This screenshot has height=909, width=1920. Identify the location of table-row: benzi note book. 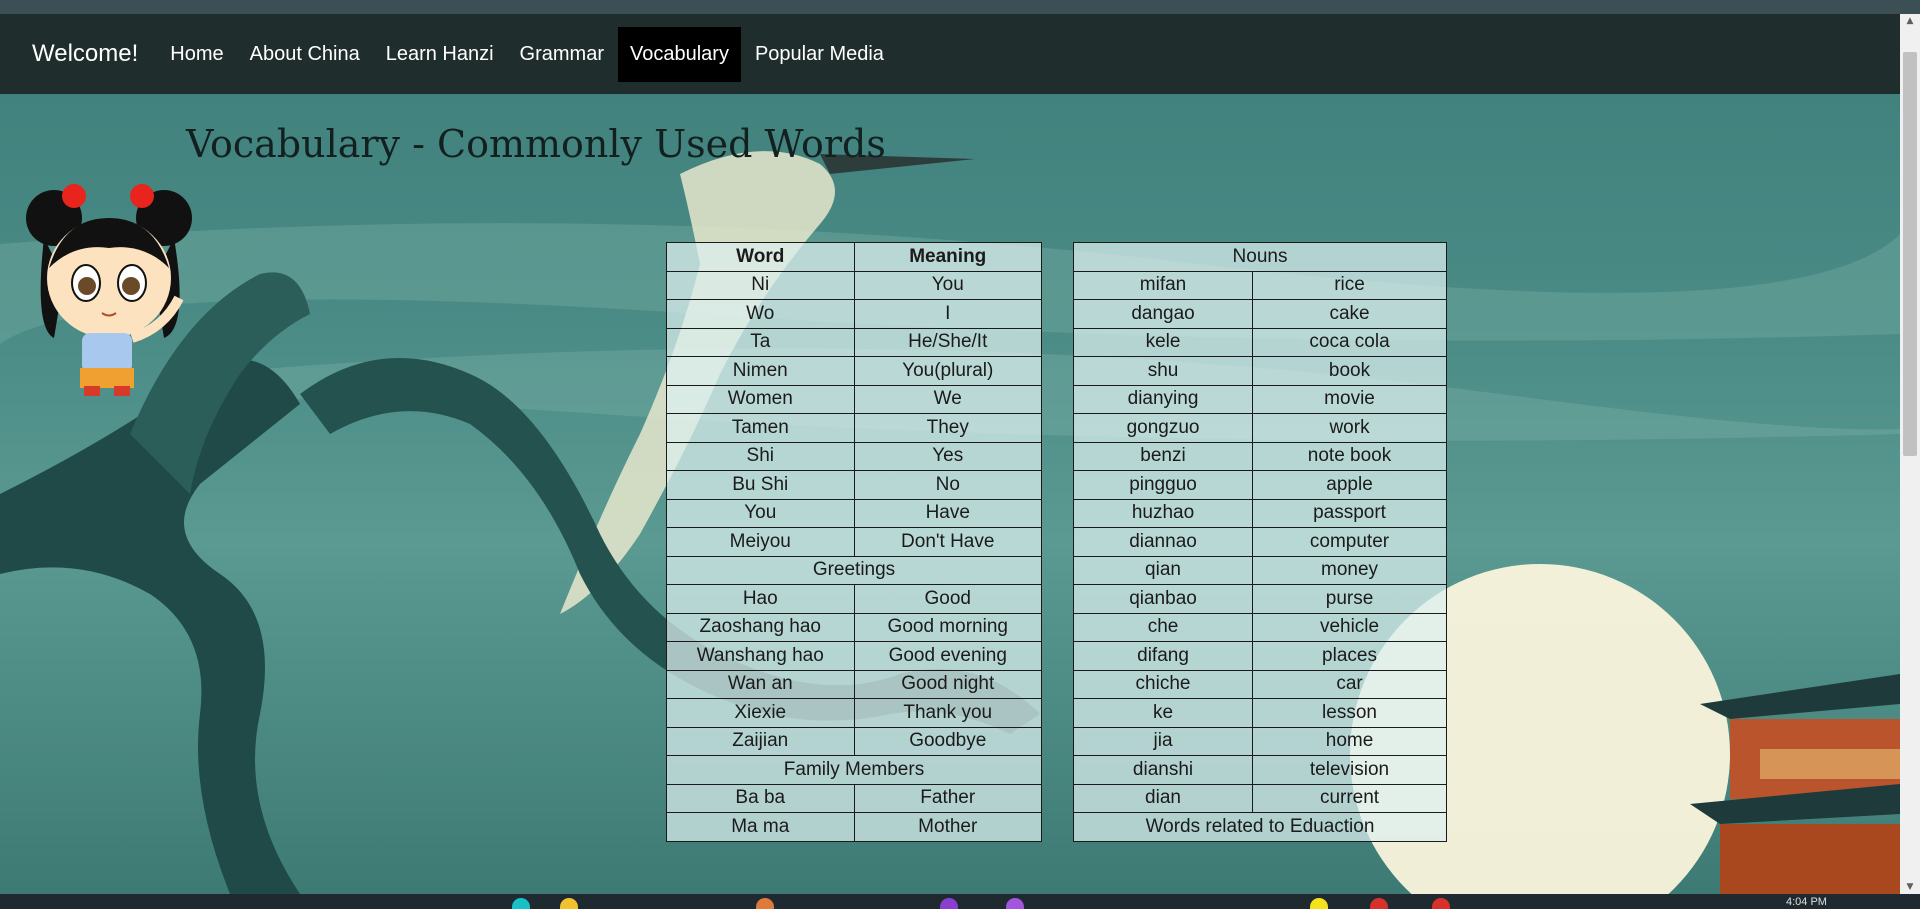
(1259, 456).